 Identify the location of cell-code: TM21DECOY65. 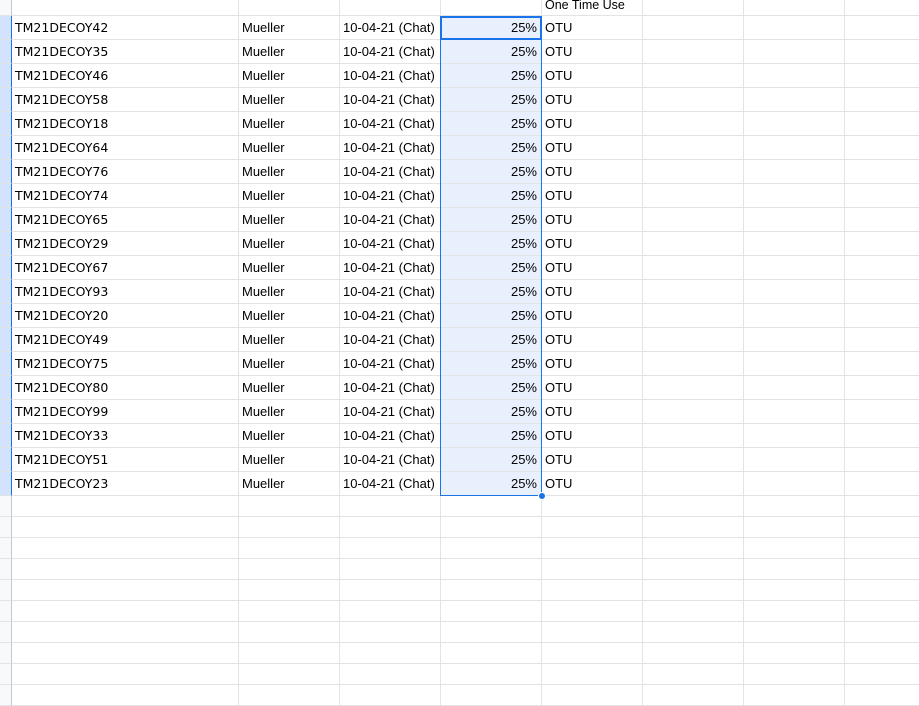
(125, 220).